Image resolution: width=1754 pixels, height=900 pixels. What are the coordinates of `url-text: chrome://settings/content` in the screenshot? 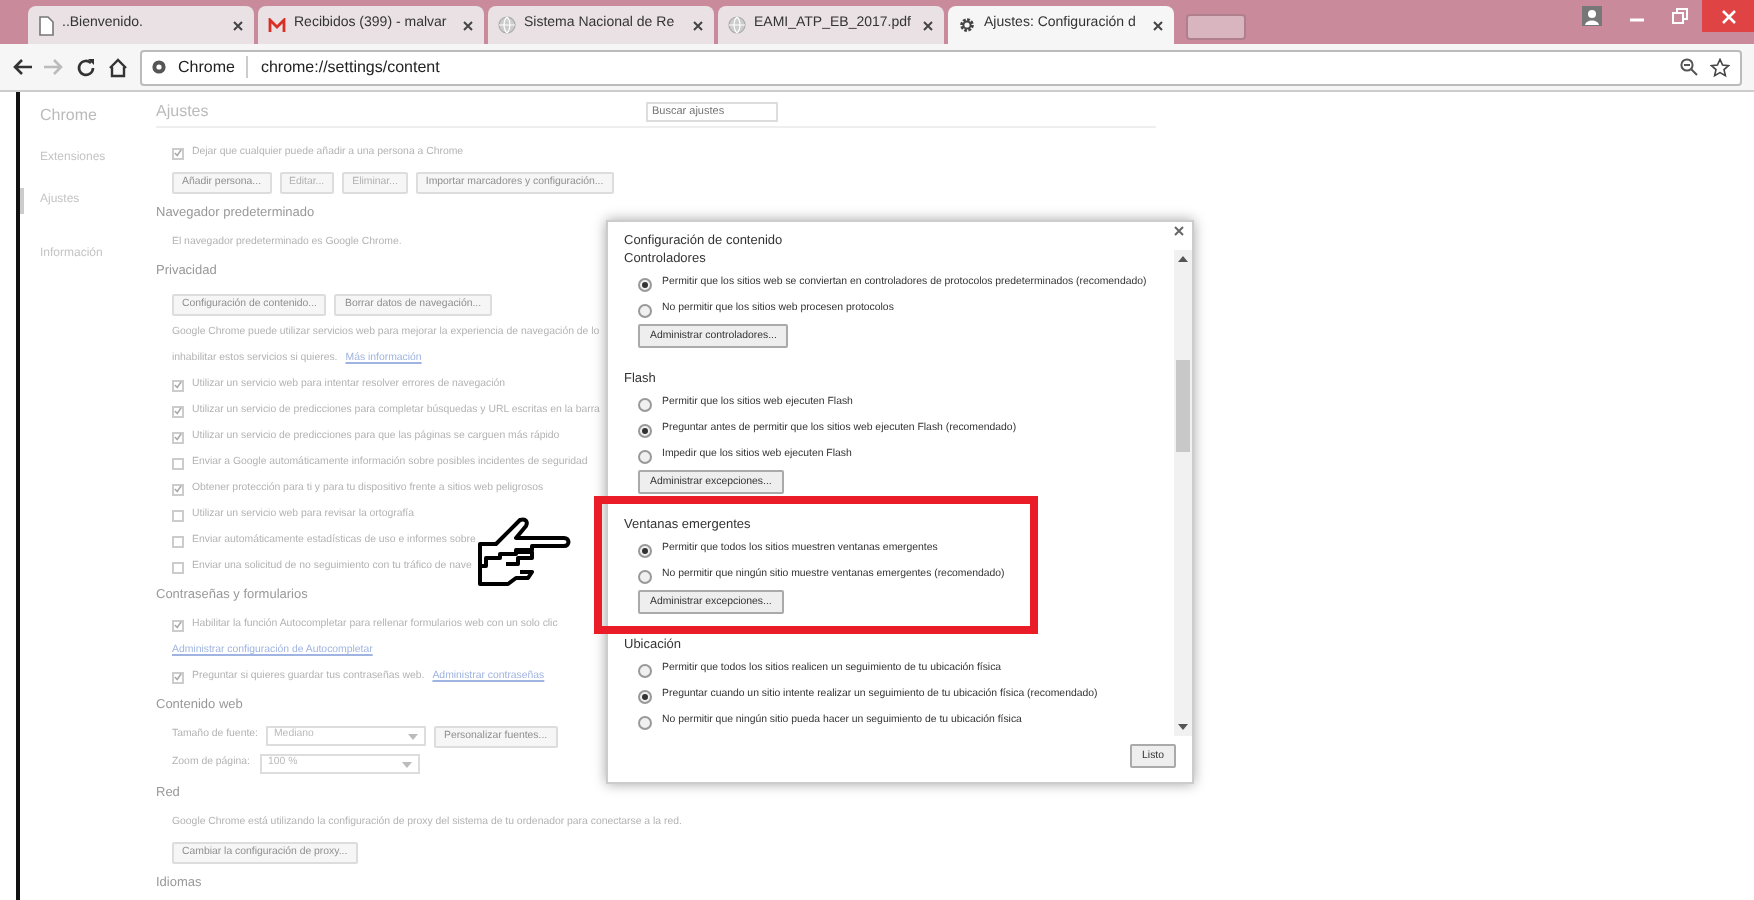 It's located at (351, 67).